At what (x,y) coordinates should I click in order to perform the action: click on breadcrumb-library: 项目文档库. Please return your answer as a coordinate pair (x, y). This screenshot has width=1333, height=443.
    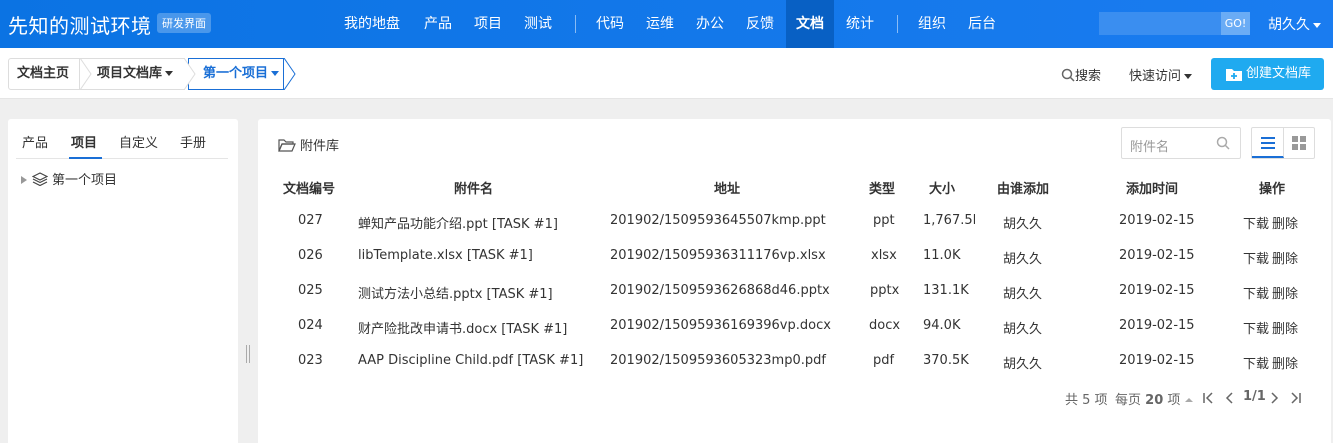
    Looking at the image, I should click on (132, 74).